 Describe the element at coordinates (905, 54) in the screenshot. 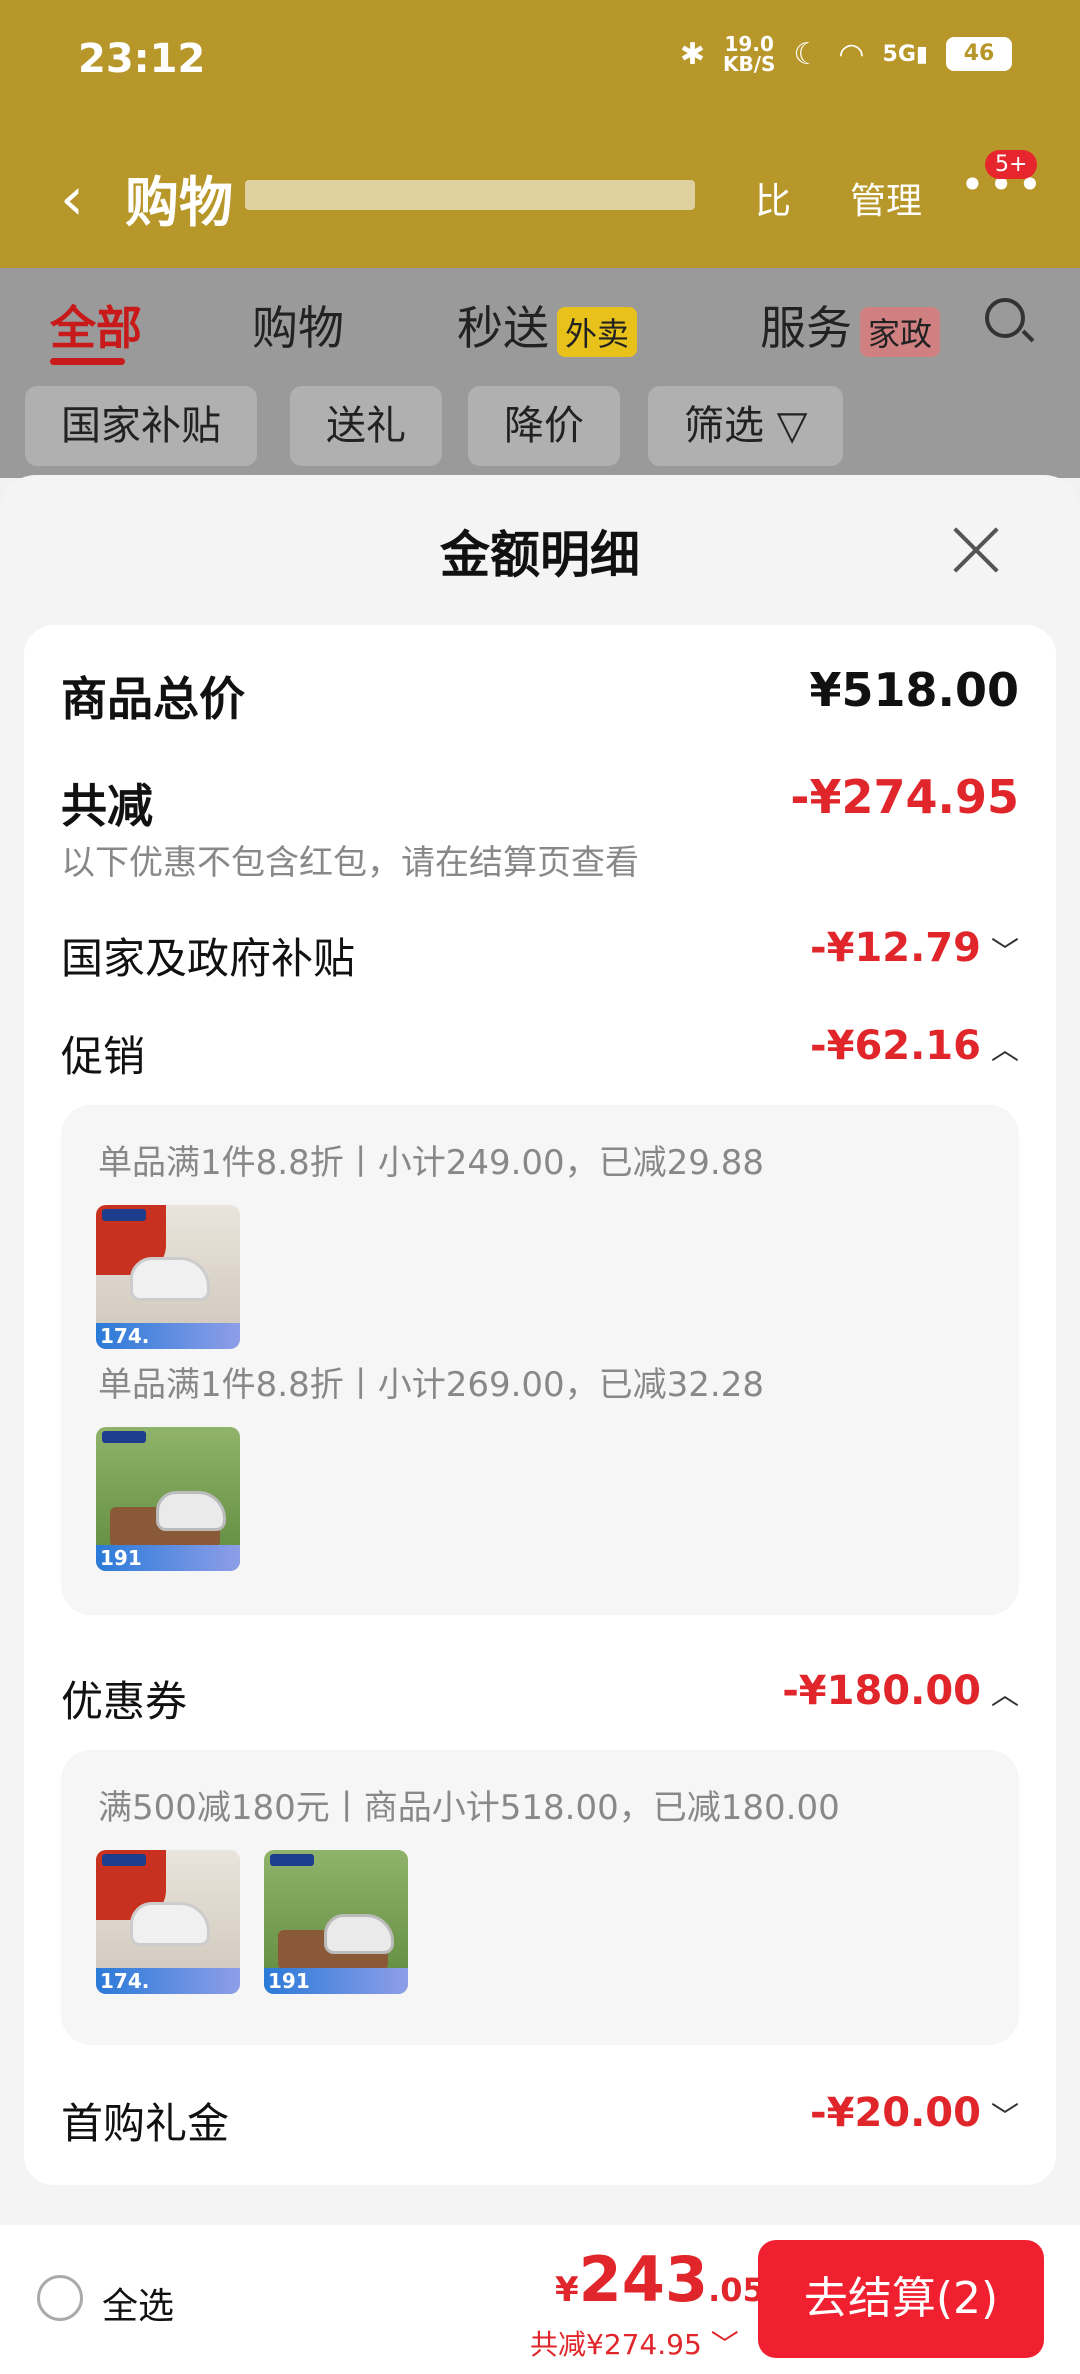

I see `signal-icon: 5G▮` at that location.